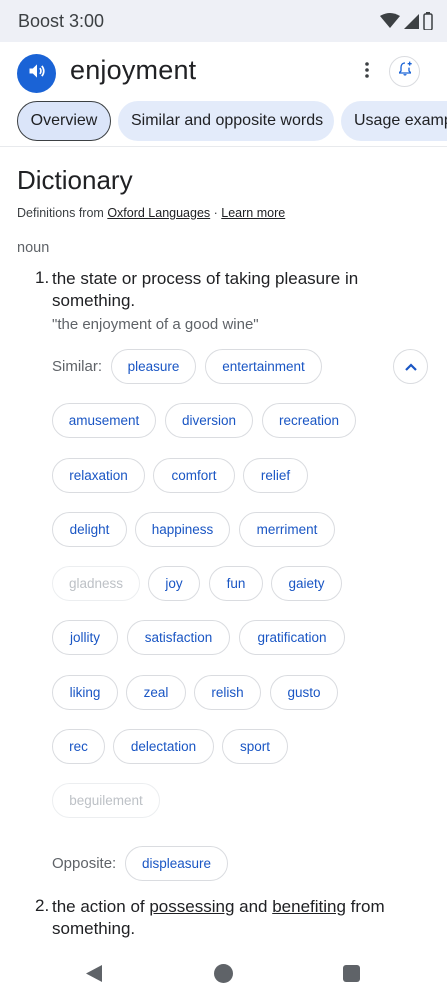  What do you see at coordinates (263, 366) in the screenshot?
I see `similar-chip: entertainment` at bounding box center [263, 366].